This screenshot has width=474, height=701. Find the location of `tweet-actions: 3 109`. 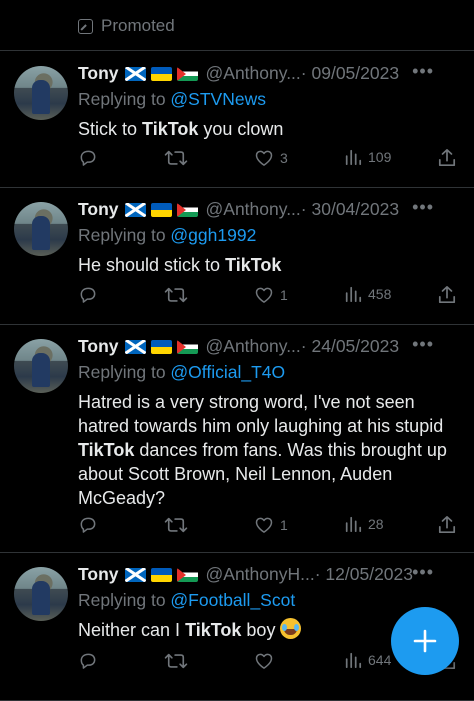

tweet-actions: 3 109 is located at coordinates (267, 159).